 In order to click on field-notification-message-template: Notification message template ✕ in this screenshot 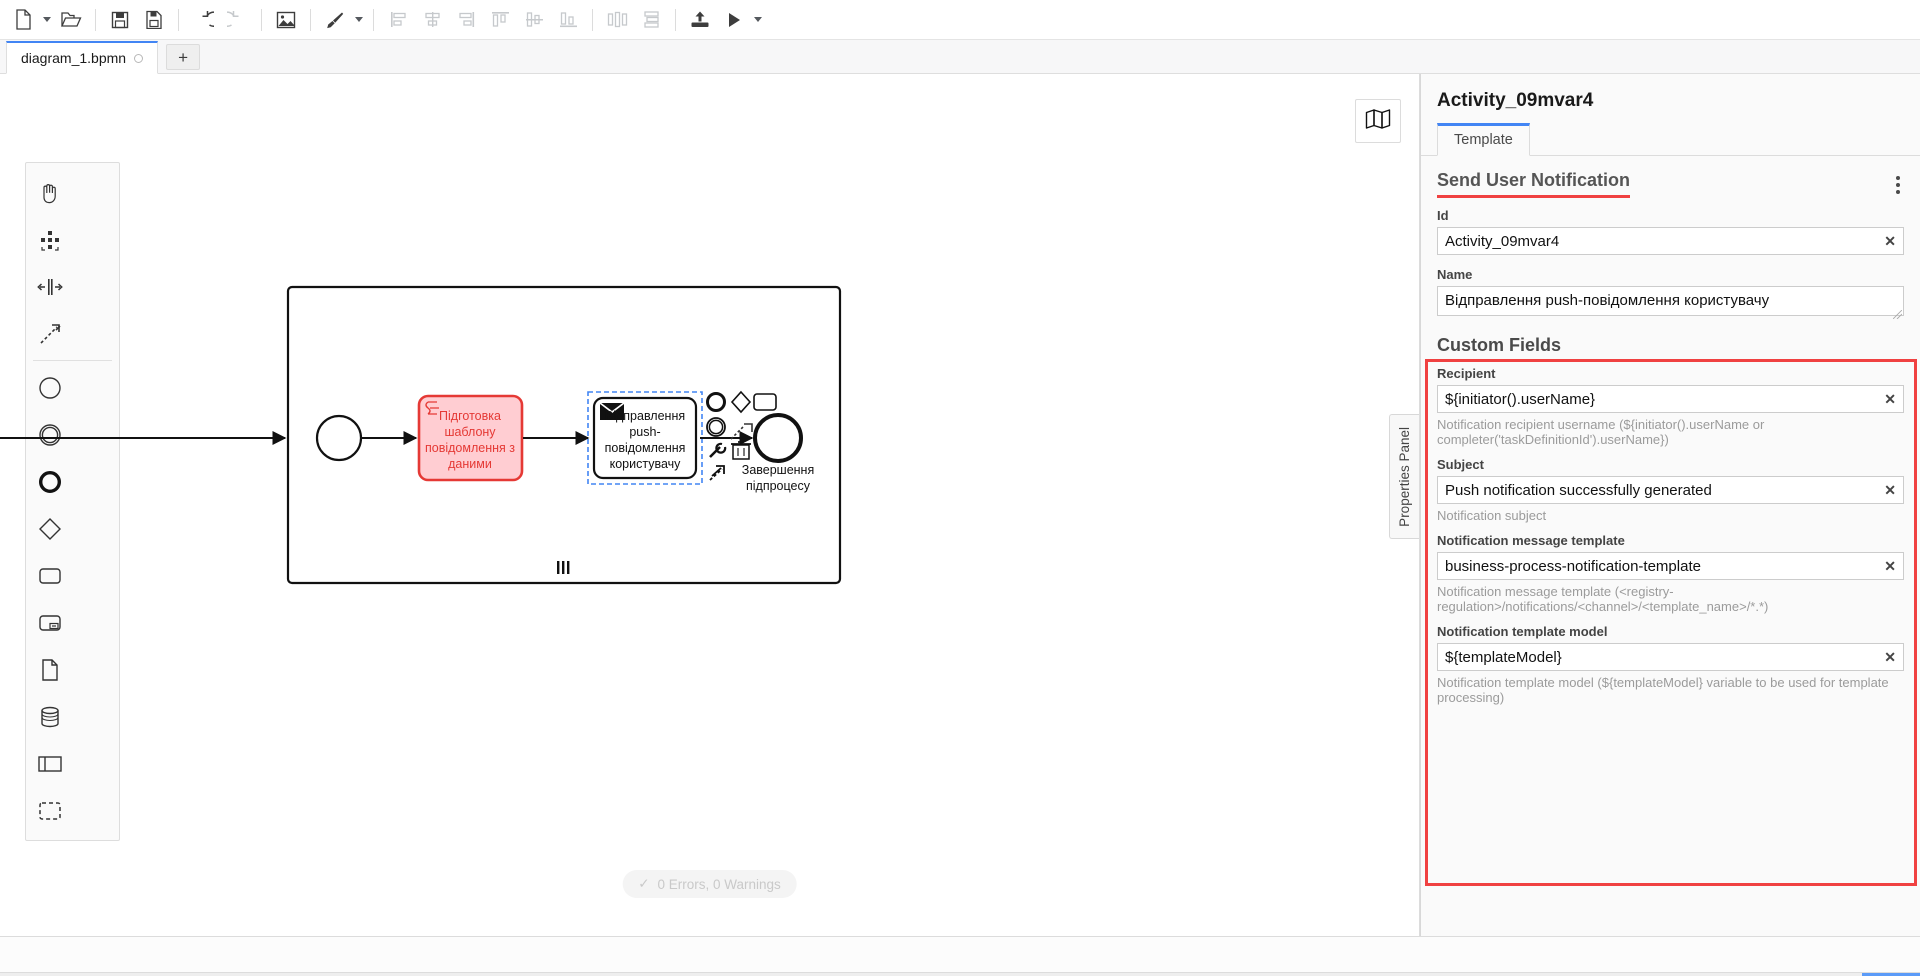, I will do `click(1670, 552)`.